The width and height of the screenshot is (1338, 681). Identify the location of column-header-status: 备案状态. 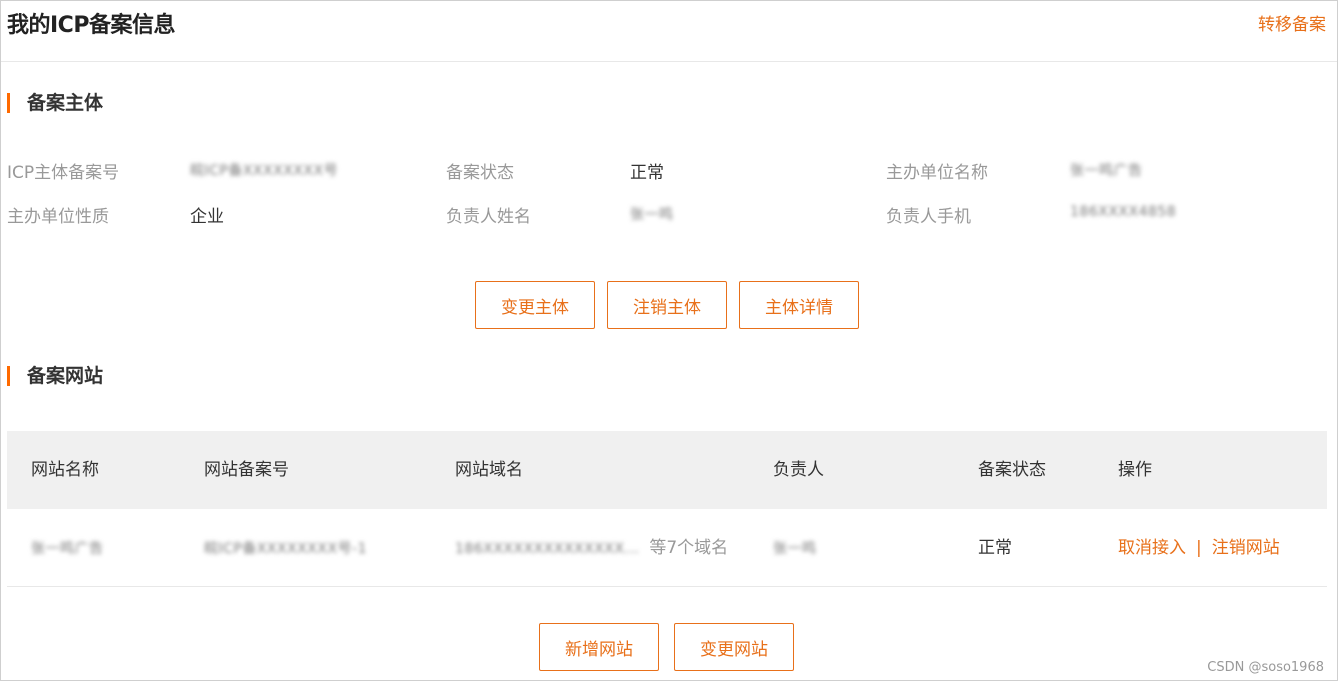
(1012, 470).